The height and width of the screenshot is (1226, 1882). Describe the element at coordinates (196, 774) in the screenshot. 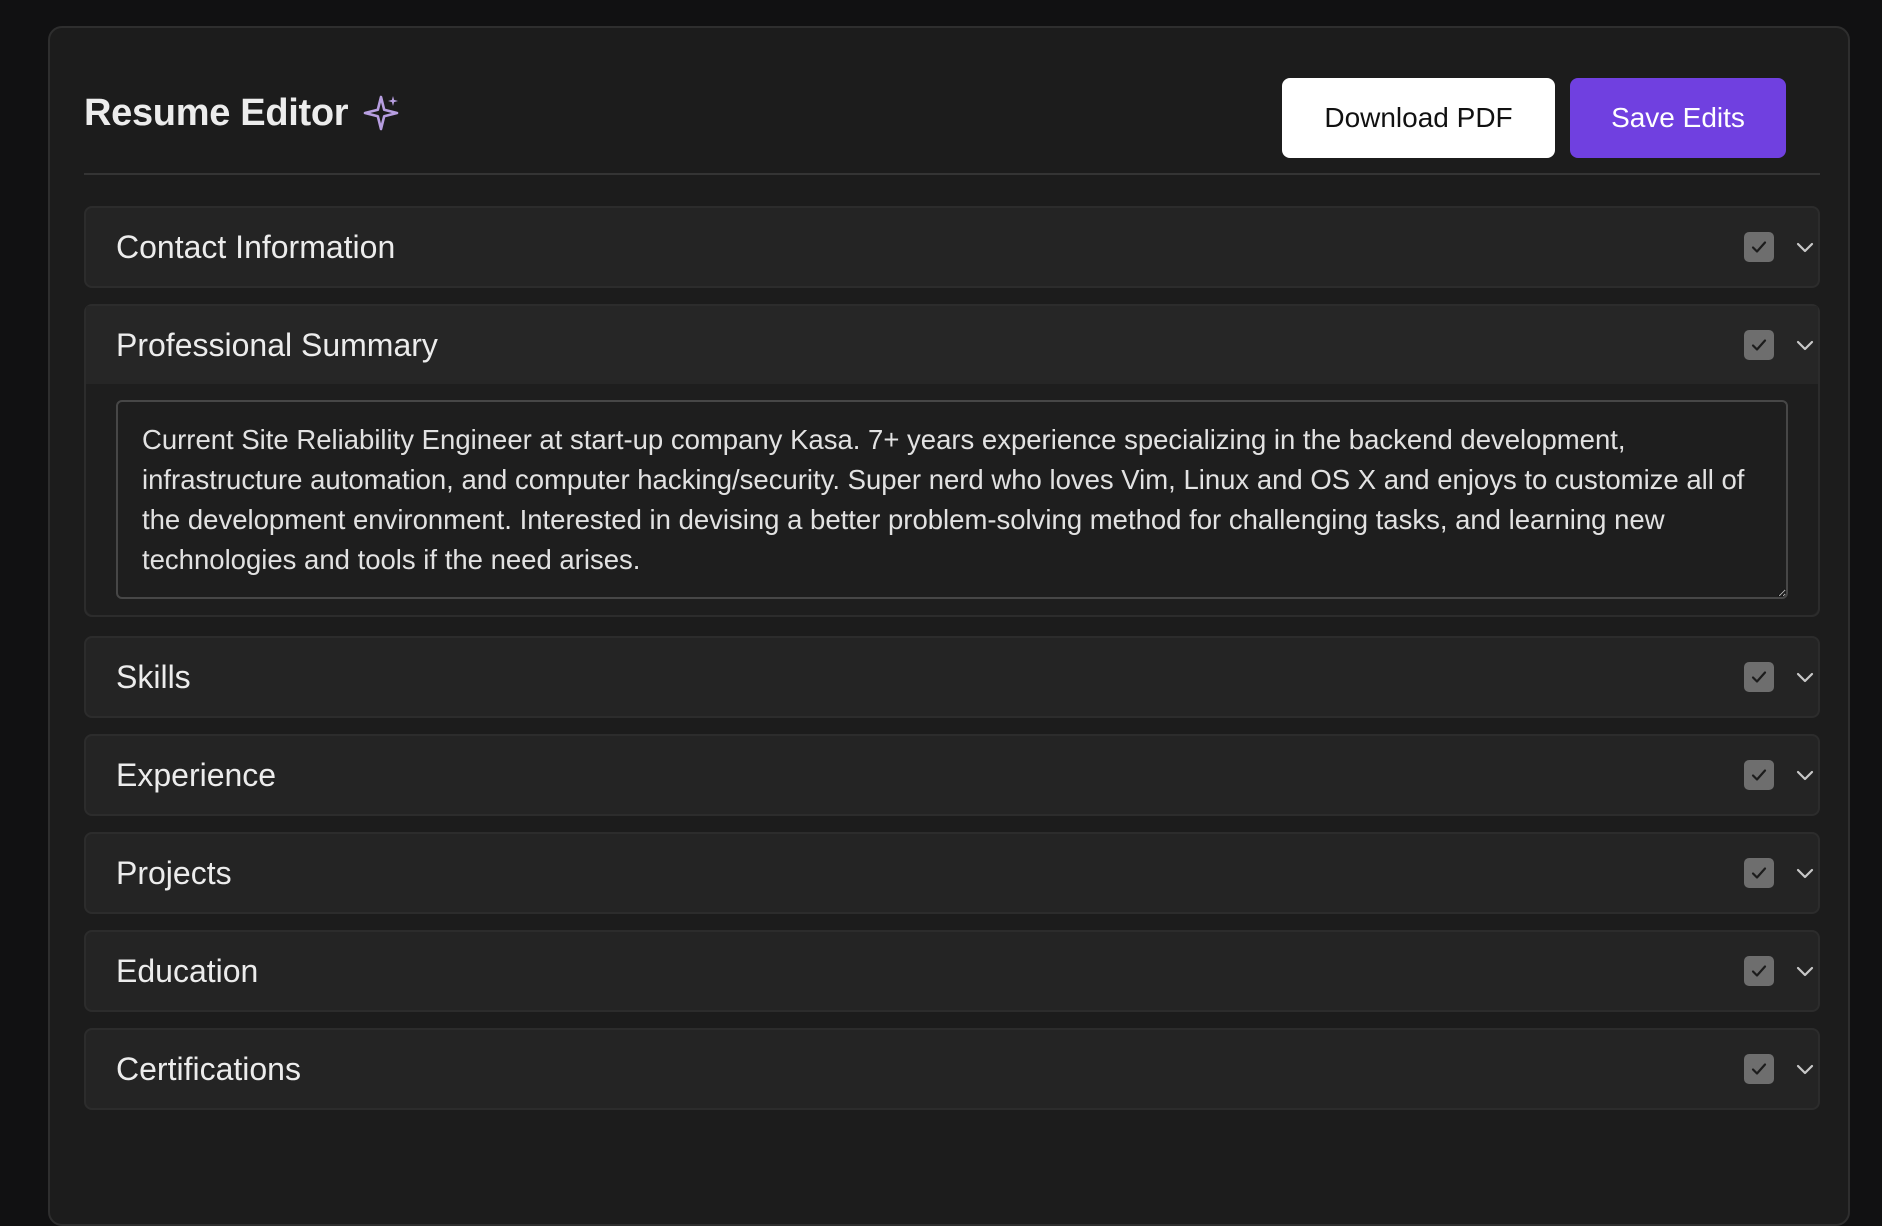

I see `section-title: Experience` at that location.